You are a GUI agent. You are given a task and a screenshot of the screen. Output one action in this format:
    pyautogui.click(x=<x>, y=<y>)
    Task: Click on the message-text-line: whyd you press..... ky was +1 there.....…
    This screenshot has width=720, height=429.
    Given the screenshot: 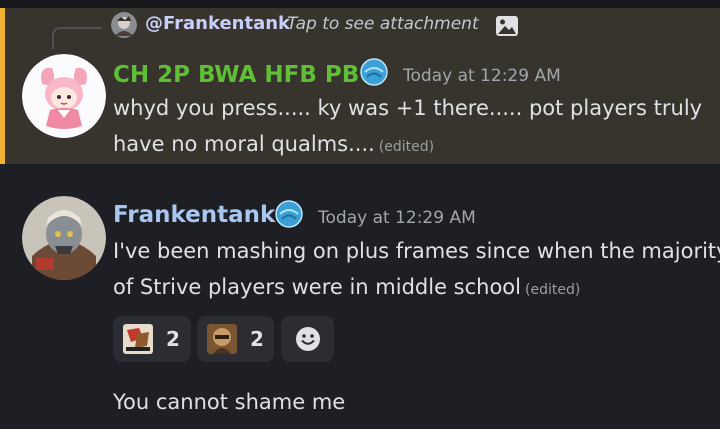 What is the action you would take?
    pyautogui.click(x=408, y=108)
    